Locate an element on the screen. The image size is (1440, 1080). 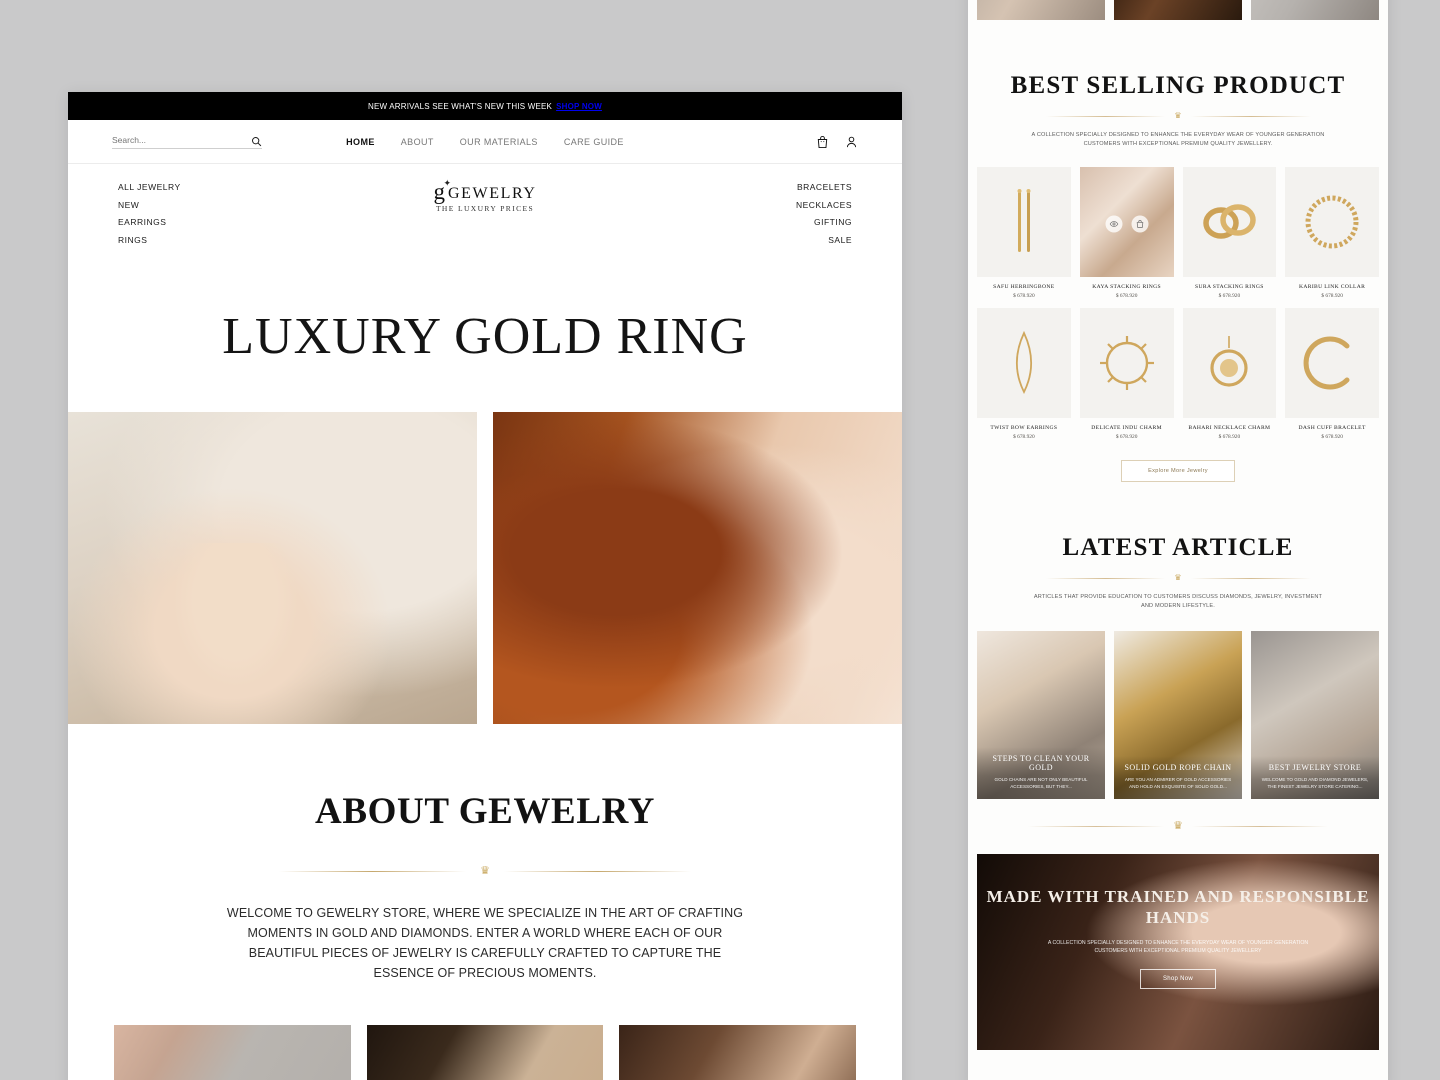
hero-title: LUXURY GOLD RING is located at coordinates (485, 336).